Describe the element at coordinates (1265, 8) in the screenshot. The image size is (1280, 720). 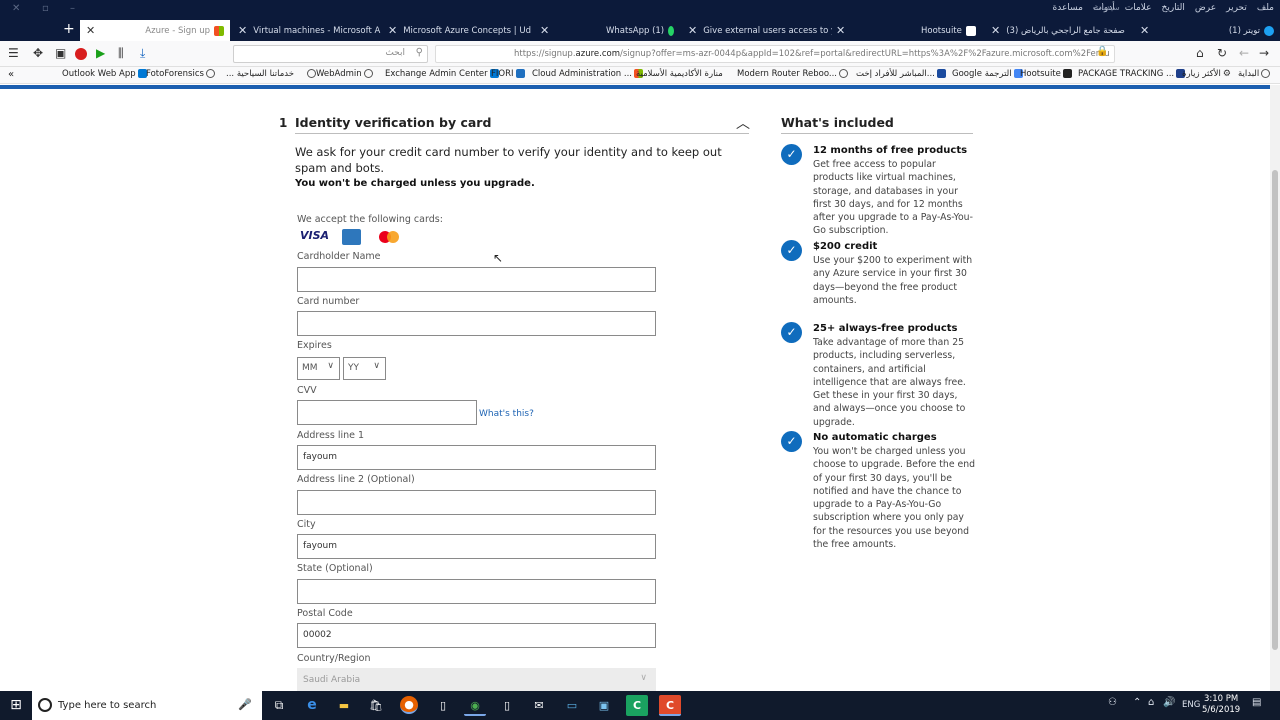
I see `menu-item-file: ملف` at that location.